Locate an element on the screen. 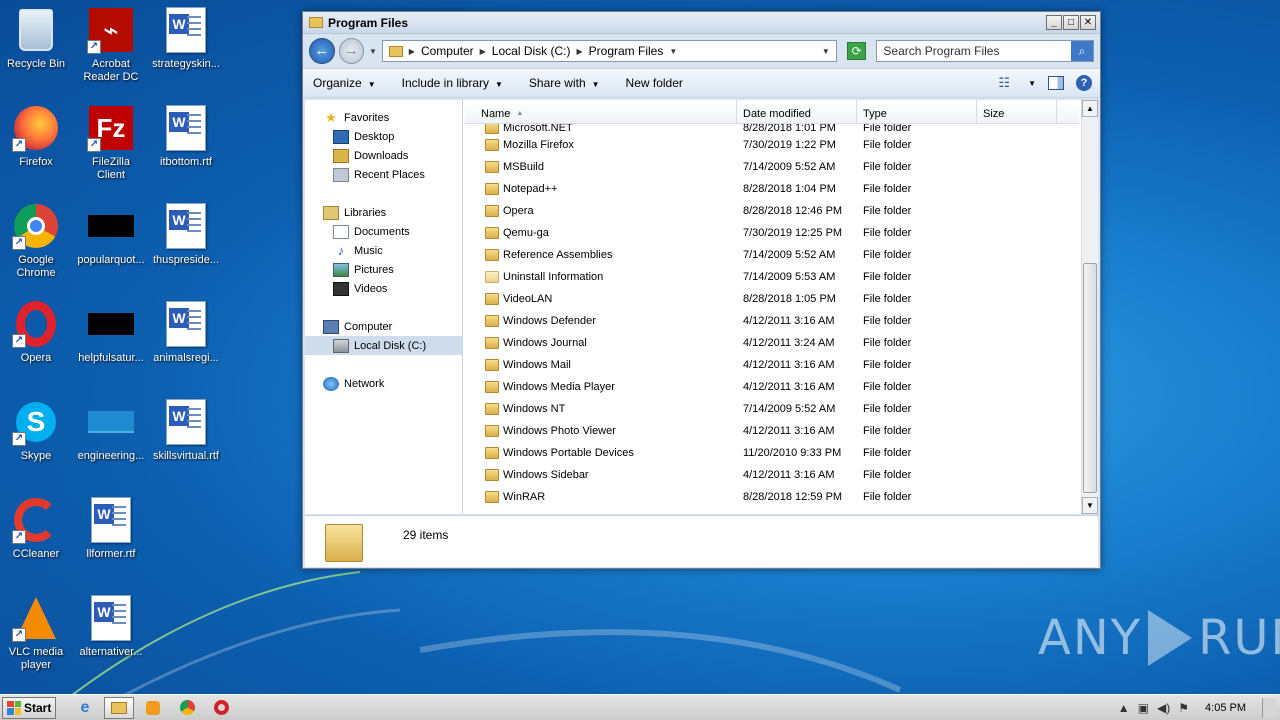 This screenshot has width=1280, height=720. action-center-flag-icon: ⚑ is located at coordinates (1183, 708).